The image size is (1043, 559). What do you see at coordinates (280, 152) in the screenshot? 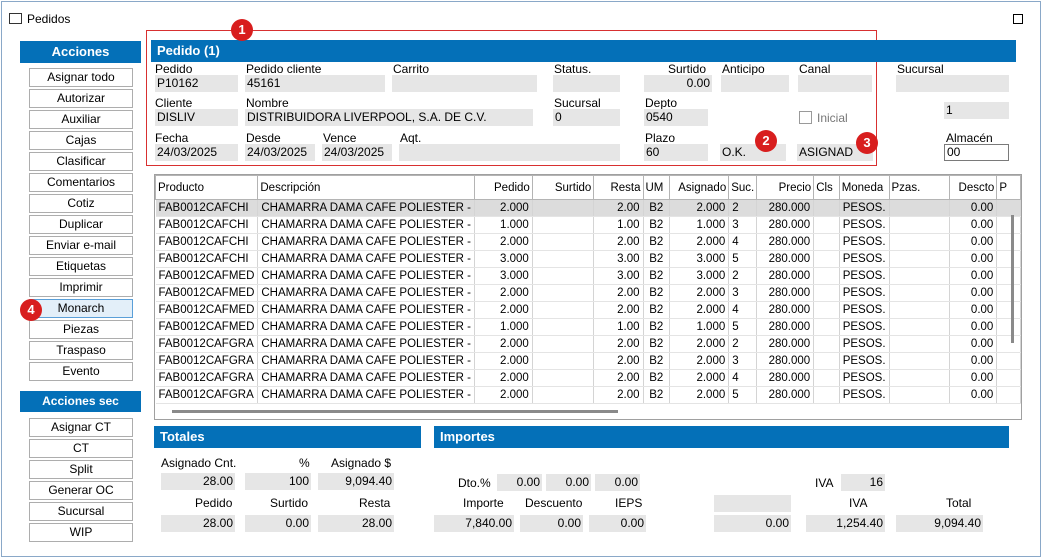
I see `desde-field: 24/03/2025` at bounding box center [280, 152].